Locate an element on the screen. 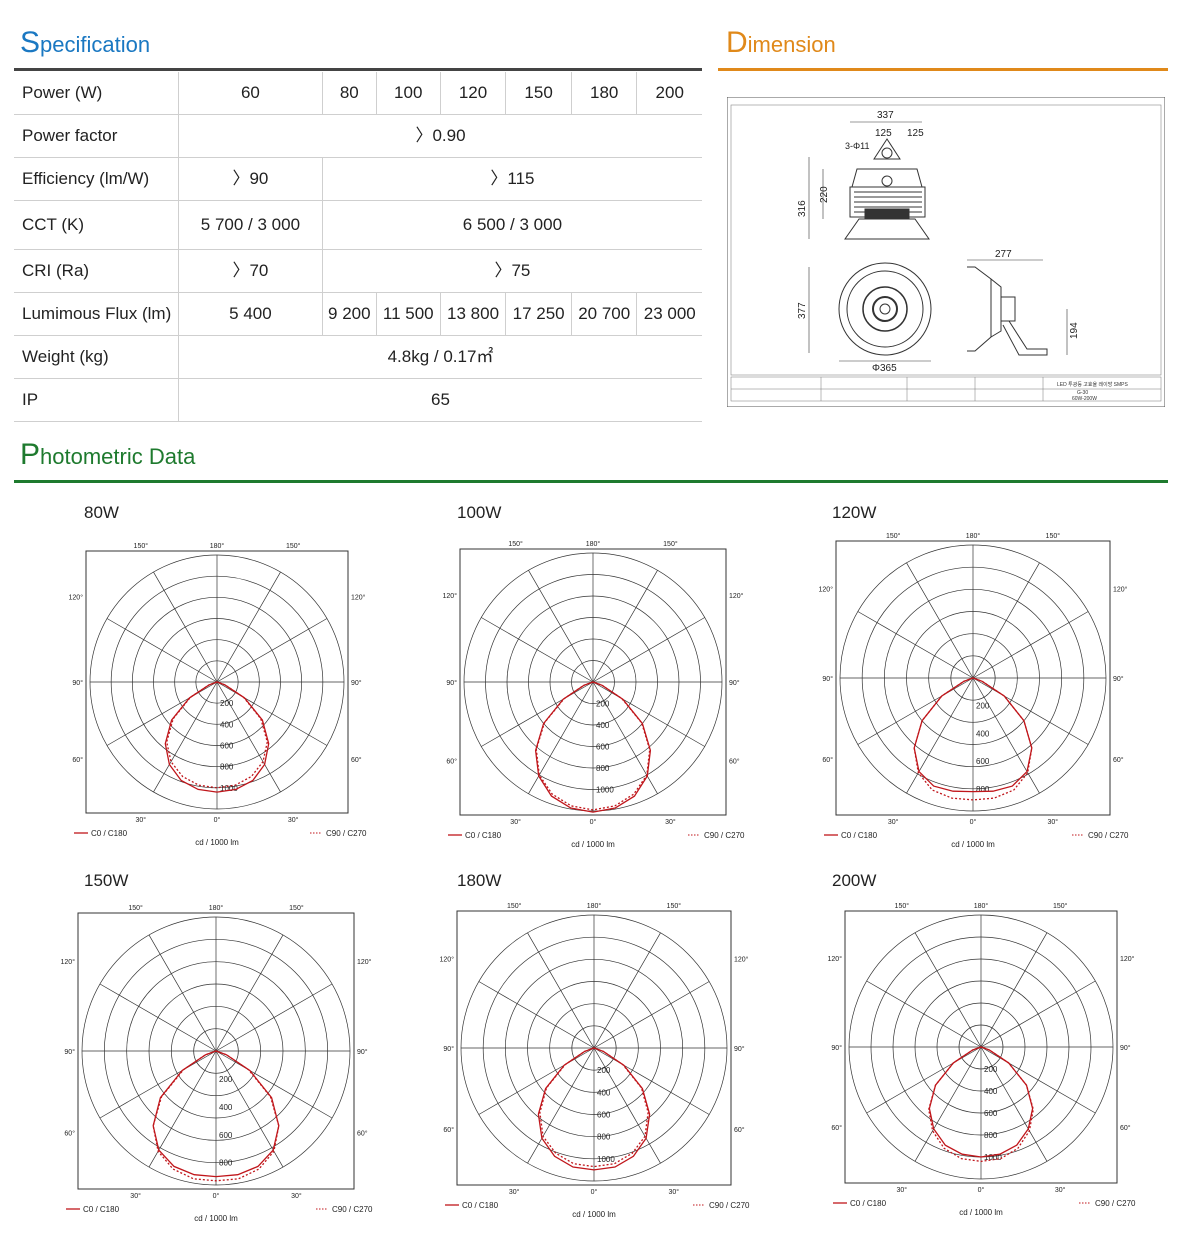  spec-cell: 80 is located at coordinates (349, 93).